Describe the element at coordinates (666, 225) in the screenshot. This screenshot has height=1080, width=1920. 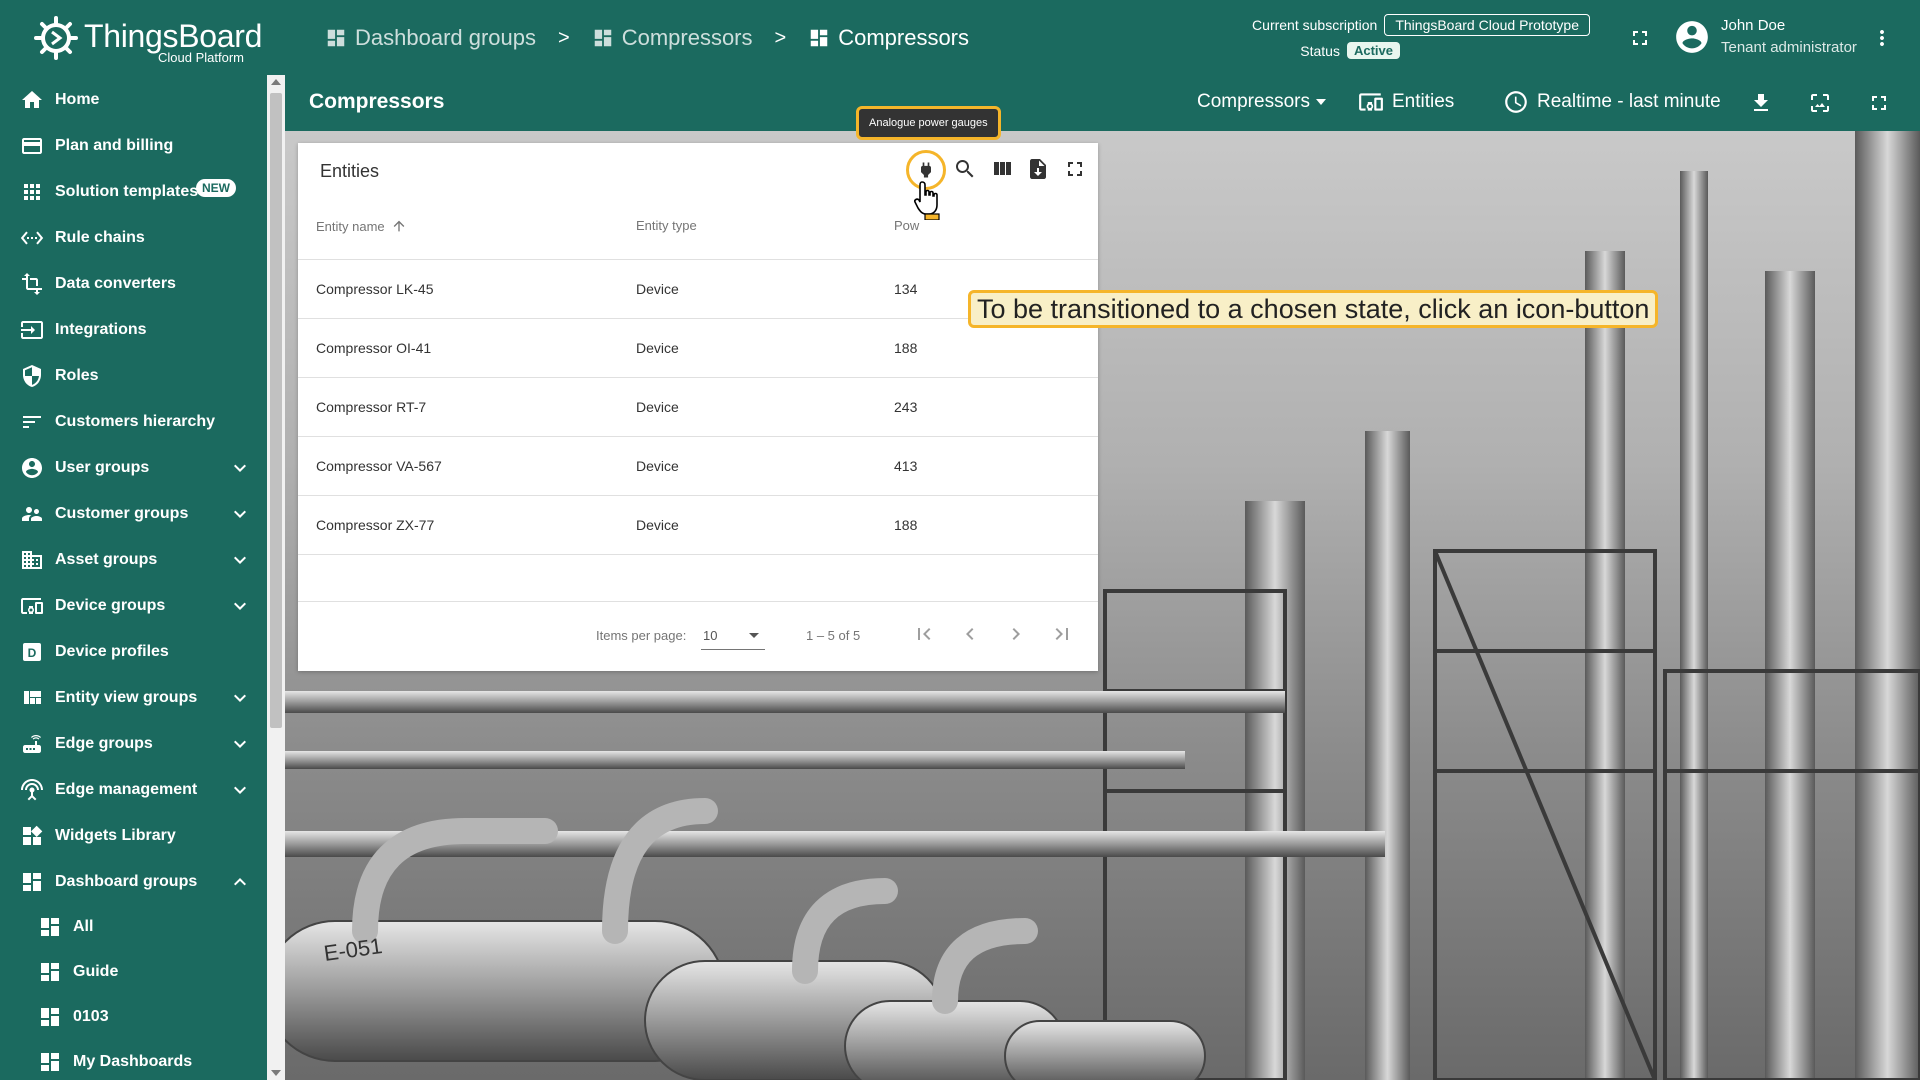
I see `column-header-entity-type: Entity type` at that location.